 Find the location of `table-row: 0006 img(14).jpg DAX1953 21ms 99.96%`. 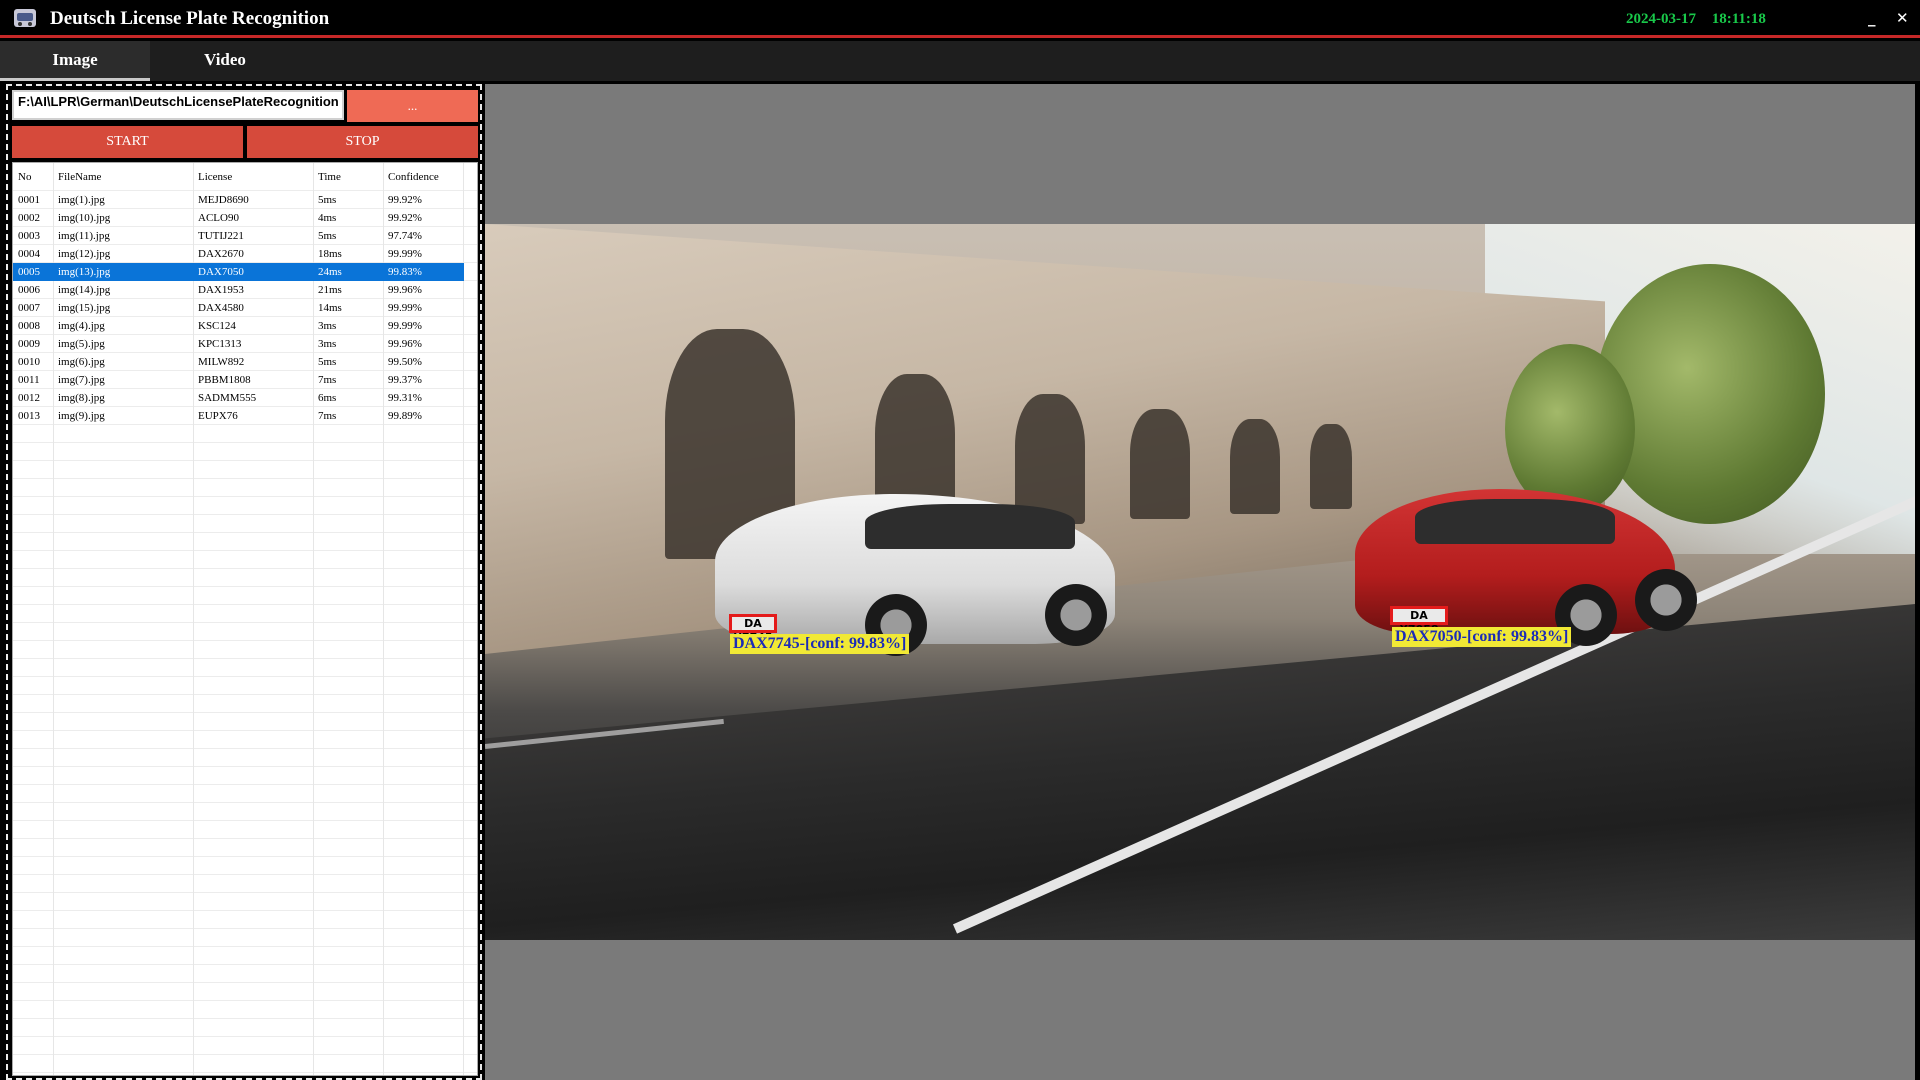

table-row: 0006 img(14).jpg DAX1953 21ms 99.96% is located at coordinates (238, 290).